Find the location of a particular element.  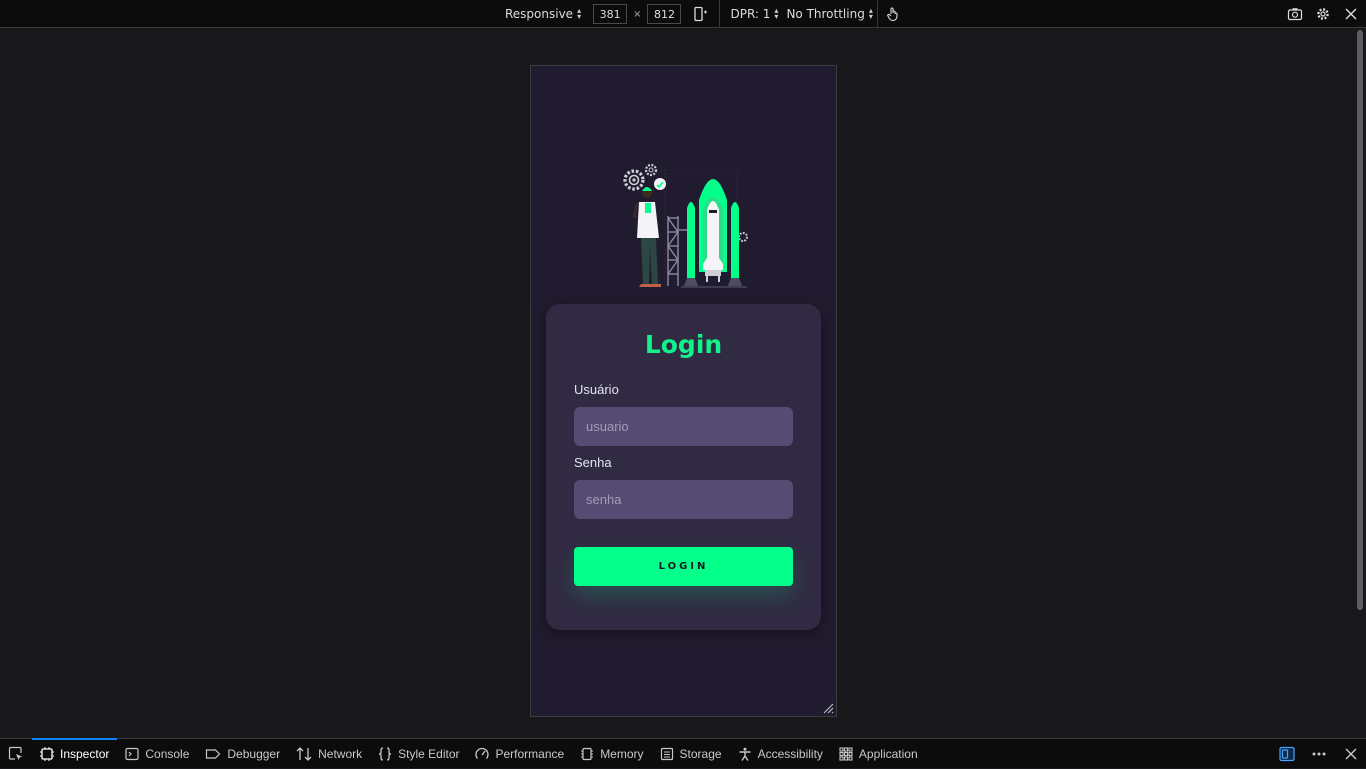

more-options-button is located at coordinates (1319, 754).